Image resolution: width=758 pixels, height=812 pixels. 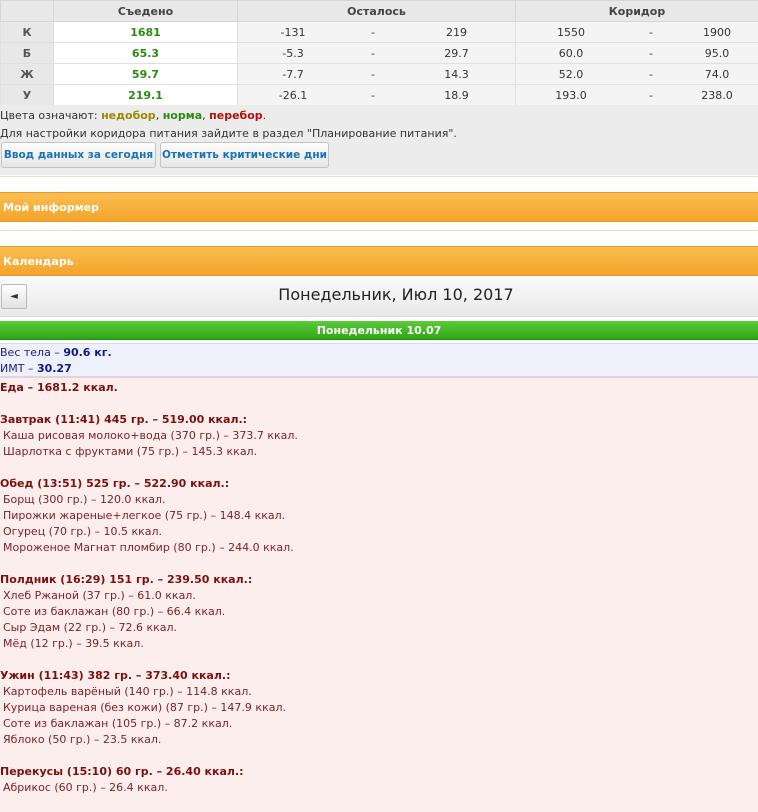 I want to click on left-from: -26.1, so click(x=293, y=95).